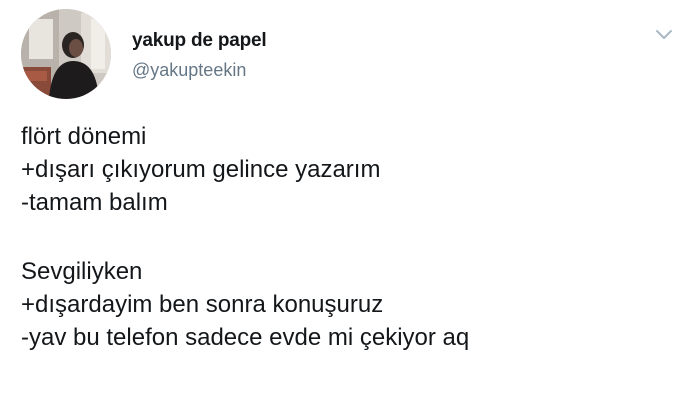 Image resolution: width=690 pixels, height=403 pixels. Describe the element at coordinates (199, 41) in the screenshot. I see `author-display-name: yakup de papel` at that location.